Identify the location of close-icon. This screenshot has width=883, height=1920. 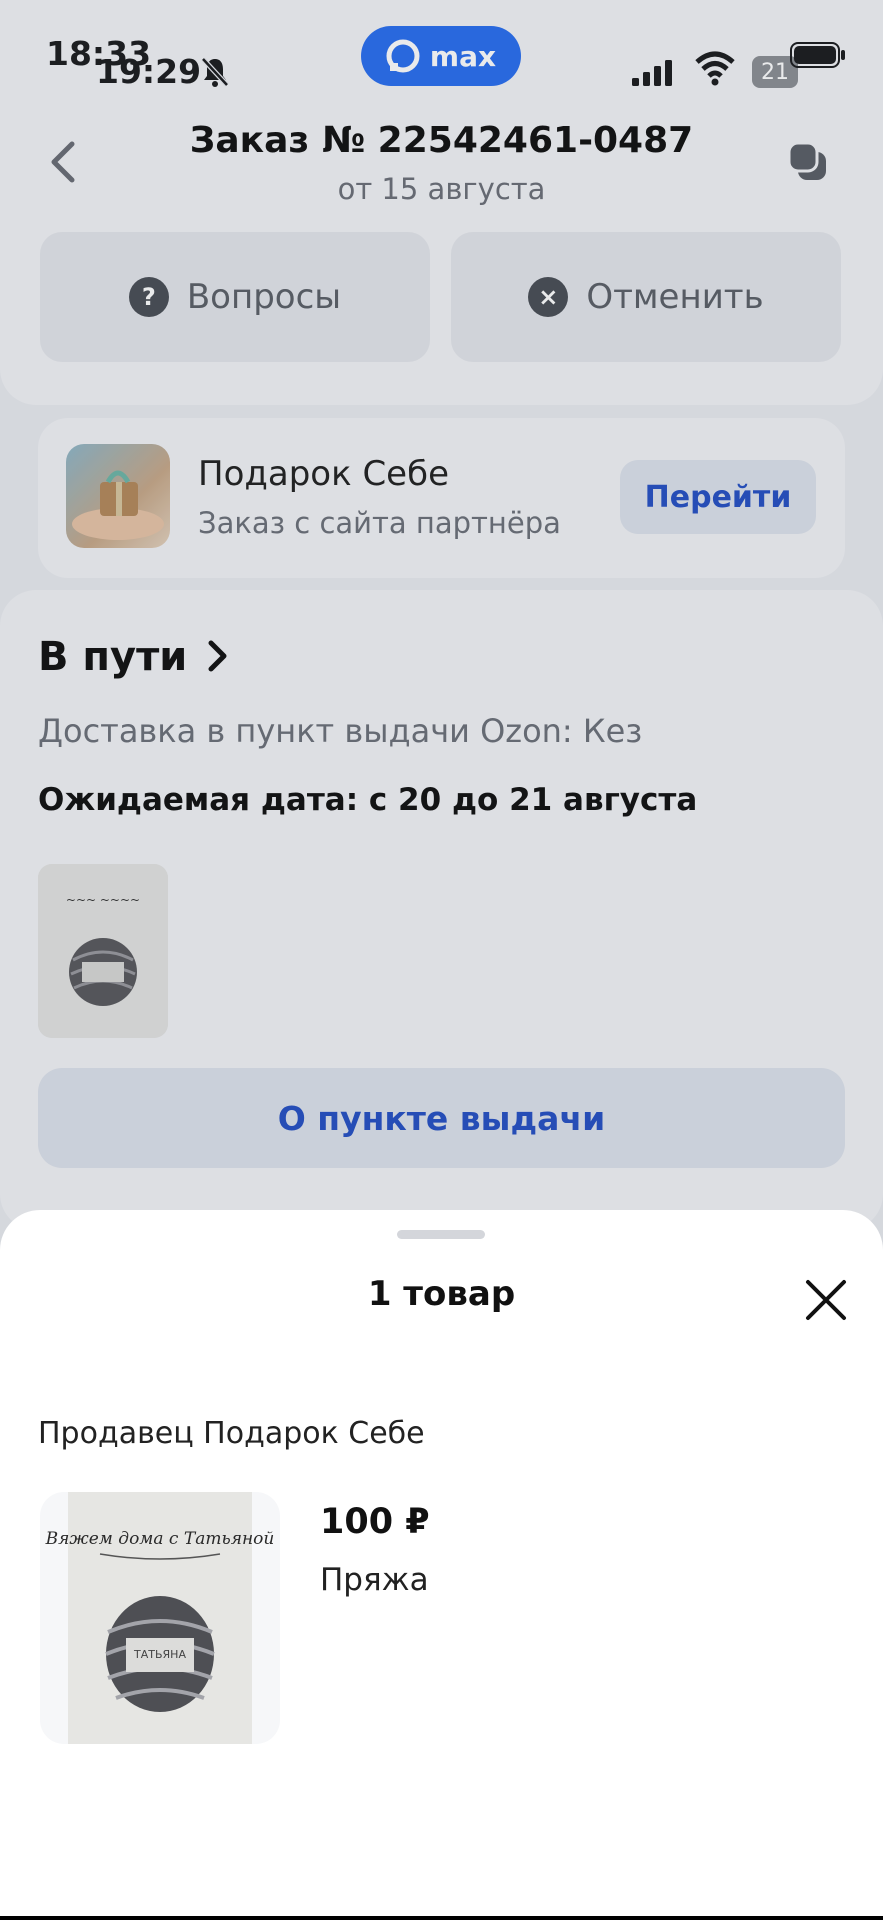
(826, 1300).